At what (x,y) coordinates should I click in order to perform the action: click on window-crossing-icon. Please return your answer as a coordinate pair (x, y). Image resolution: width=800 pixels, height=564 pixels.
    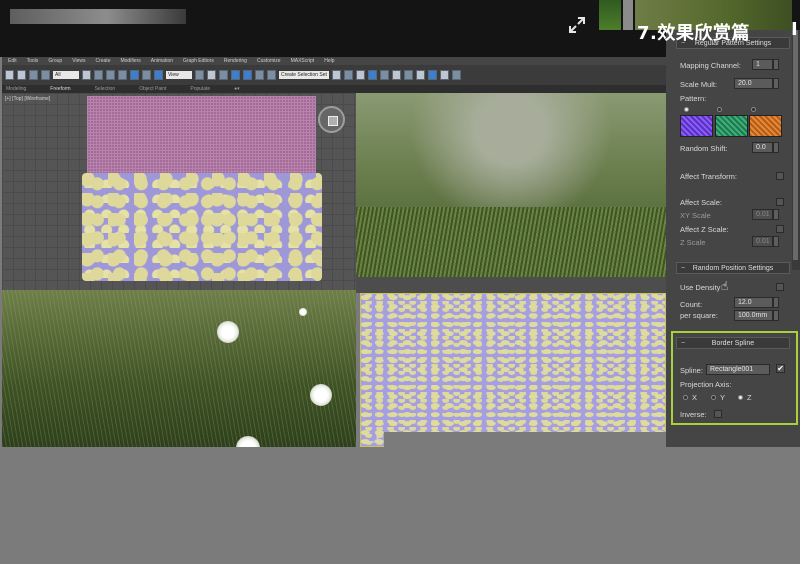
    Looking at the image, I should click on (122, 75).